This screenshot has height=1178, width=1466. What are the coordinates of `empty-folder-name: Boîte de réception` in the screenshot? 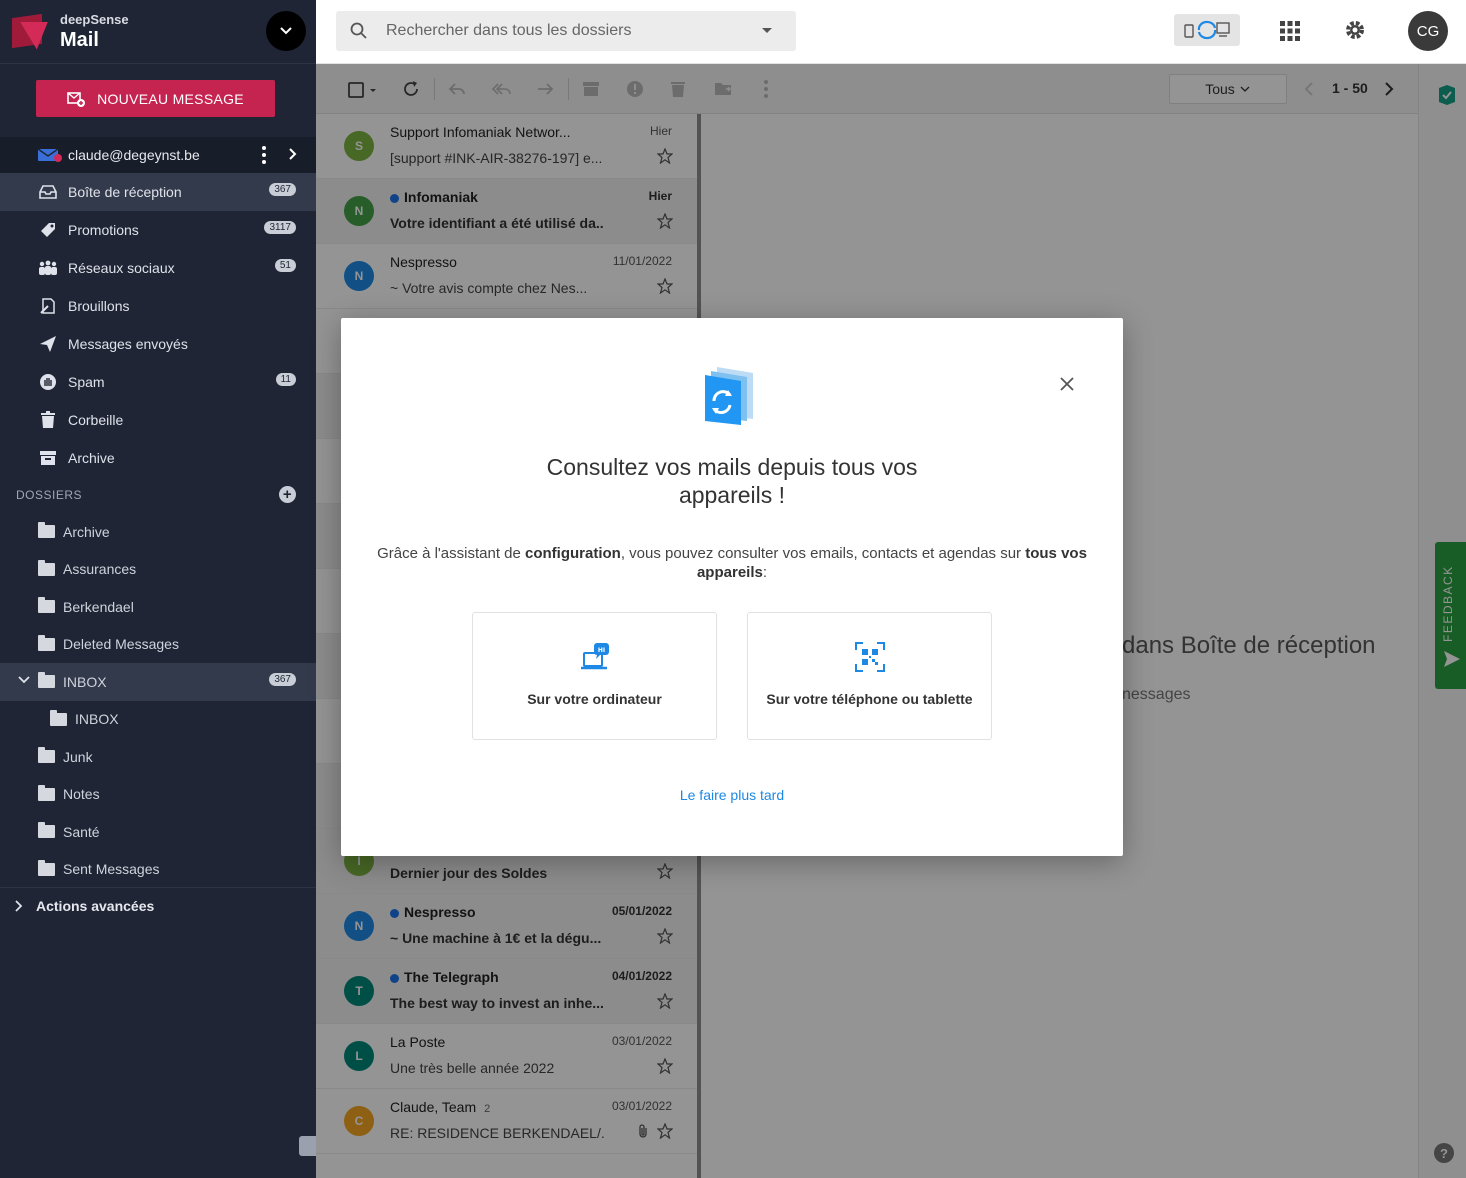 It's located at (1278, 645).